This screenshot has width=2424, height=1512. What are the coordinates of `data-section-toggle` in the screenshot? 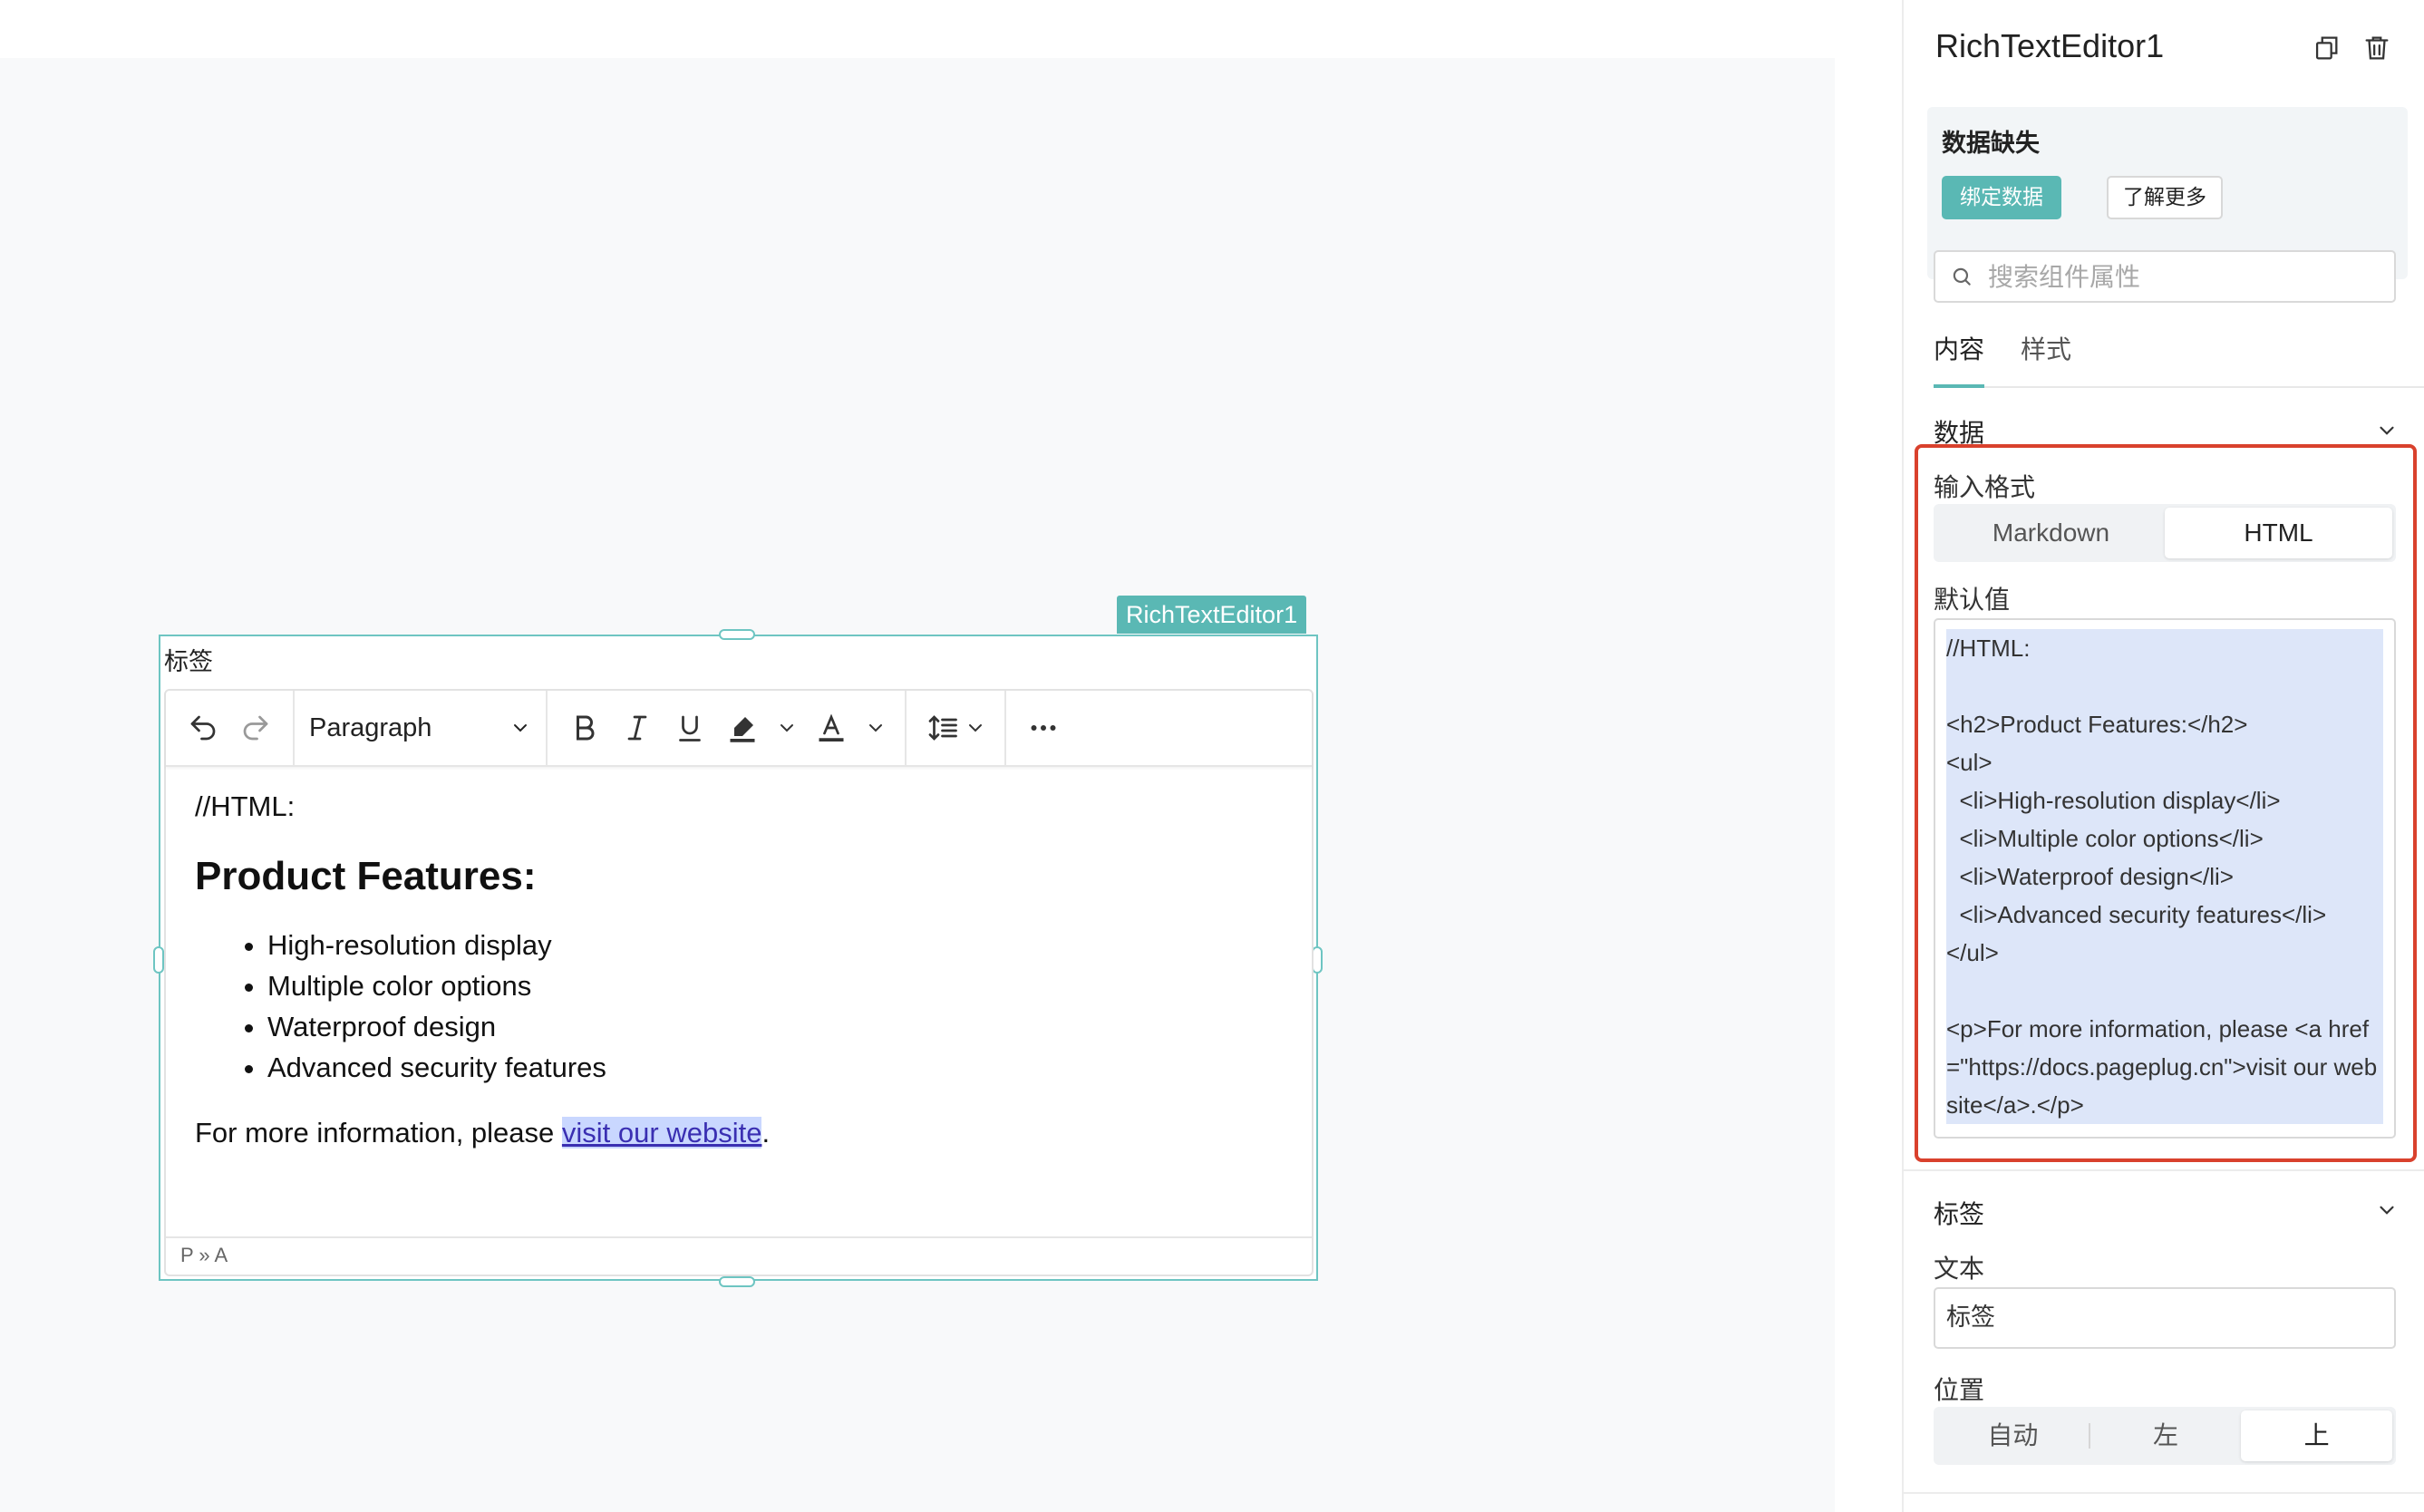 It's located at (2387, 431).